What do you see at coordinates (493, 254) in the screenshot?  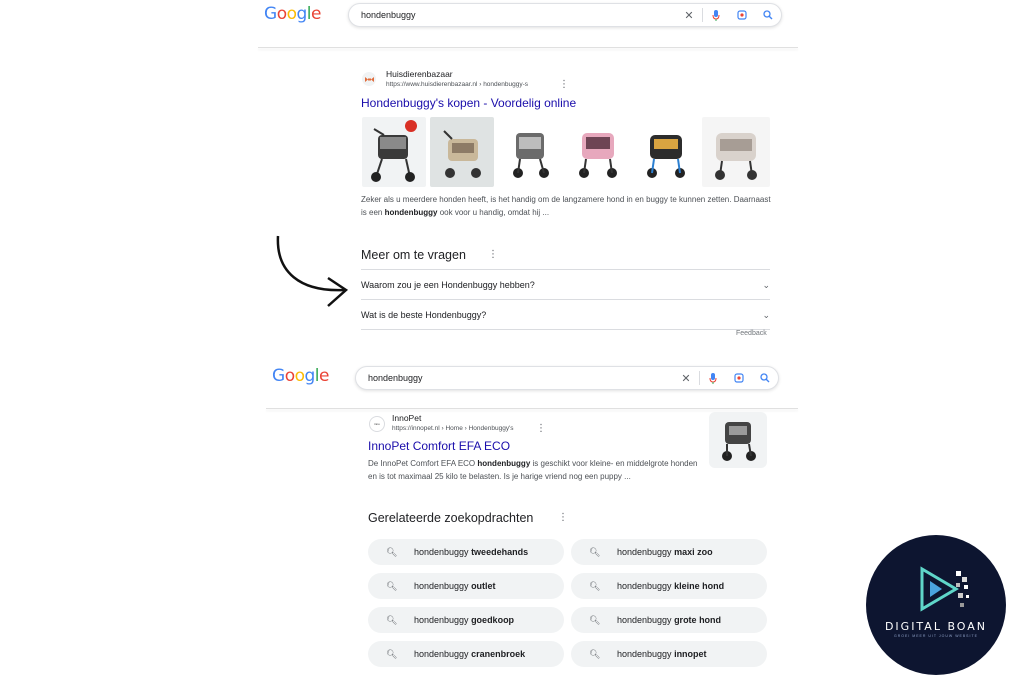 I see `paa-options-icon: ⋮` at bounding box center [493, 254].